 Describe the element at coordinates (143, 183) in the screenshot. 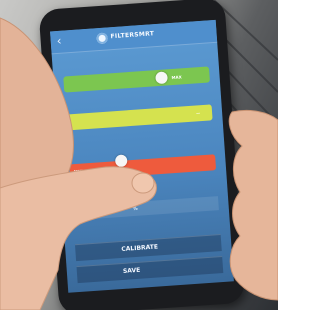

I see `fingertip` at that location.